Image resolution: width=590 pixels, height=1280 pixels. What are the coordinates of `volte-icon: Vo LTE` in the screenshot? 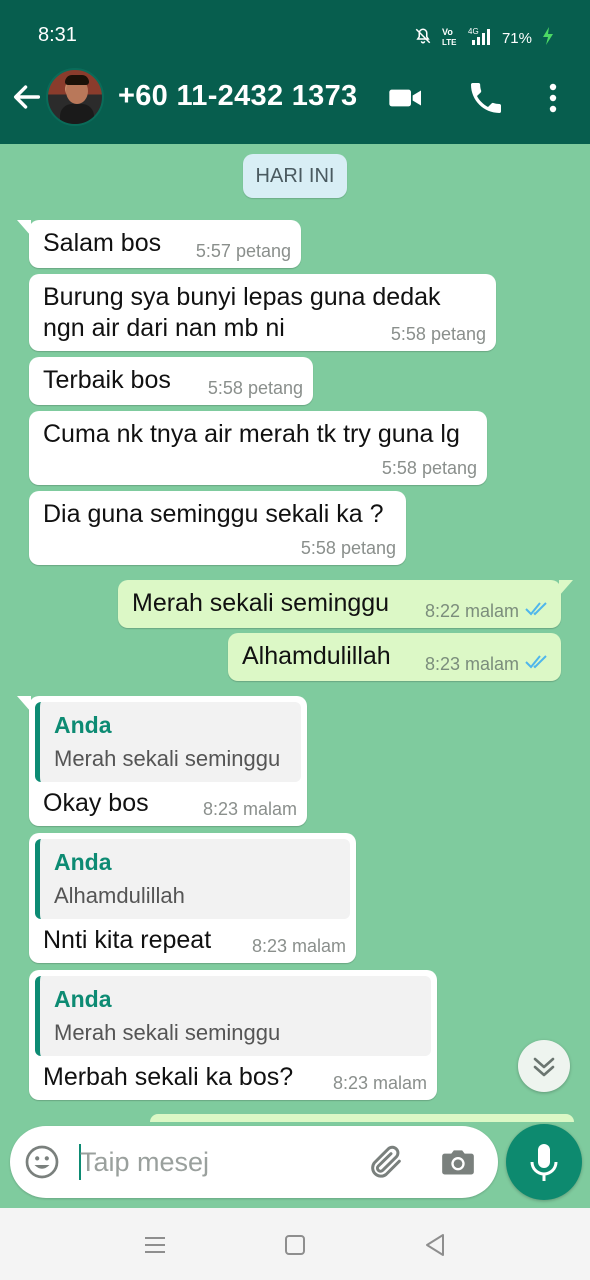 It's located at (450, 38).